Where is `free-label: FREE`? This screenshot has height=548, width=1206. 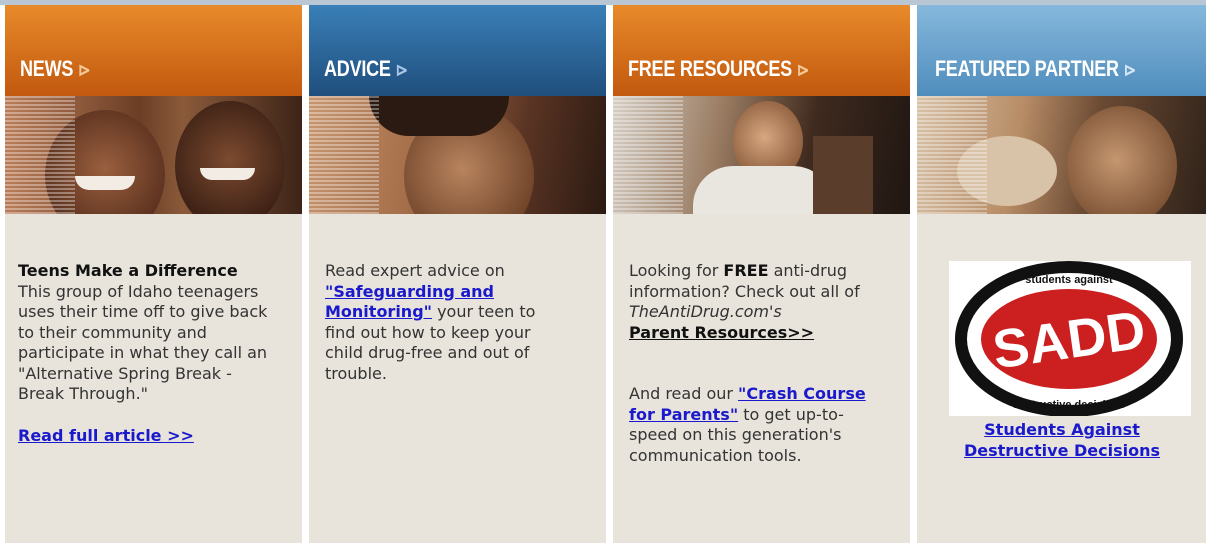 free-label: FREE is located at coordinates (746, 270).